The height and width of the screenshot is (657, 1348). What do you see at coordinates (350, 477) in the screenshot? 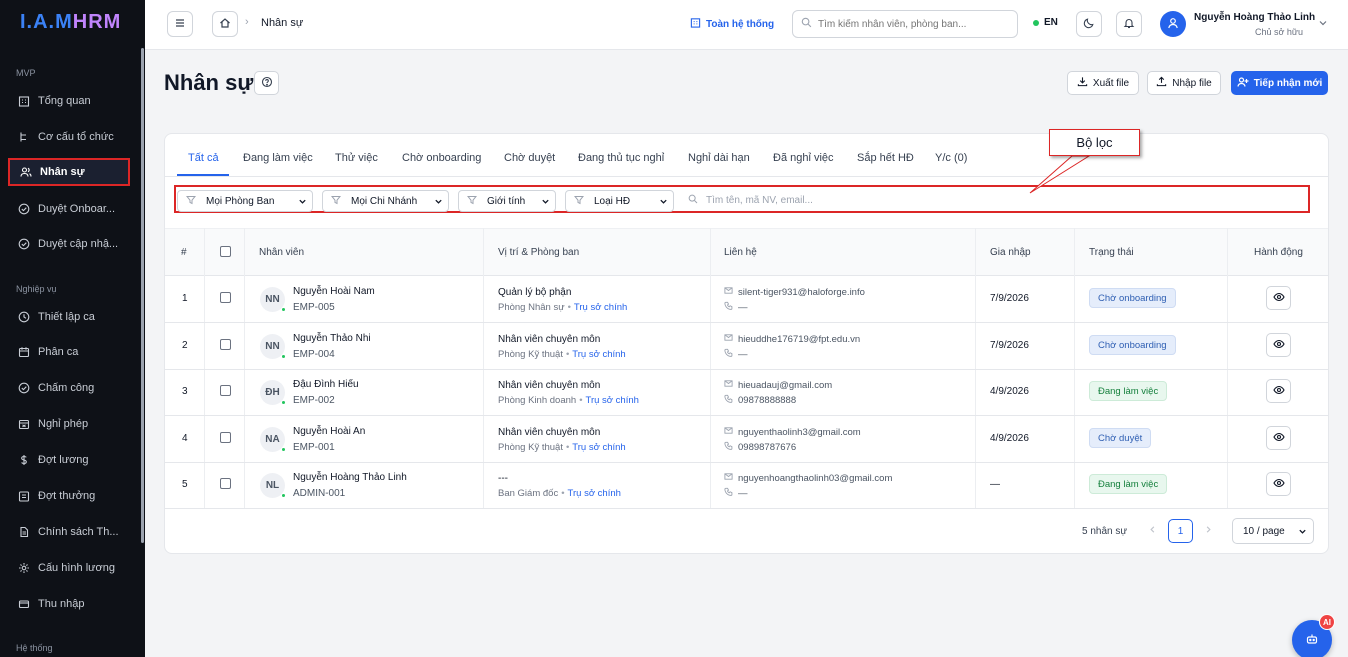
I see `employee-name: Nguyễn Hoàng Thảo Linh` at bounding box center [350, 477].